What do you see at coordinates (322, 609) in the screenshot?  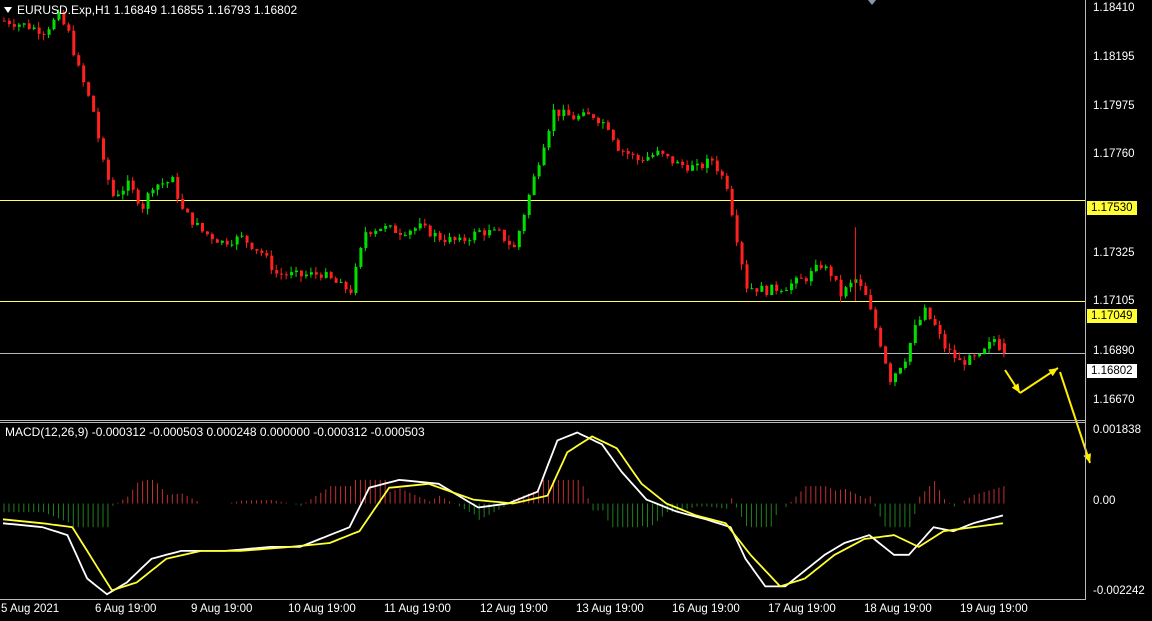 I see `time-label: 10 Aug 19:00` at bounding box center [322, 609].